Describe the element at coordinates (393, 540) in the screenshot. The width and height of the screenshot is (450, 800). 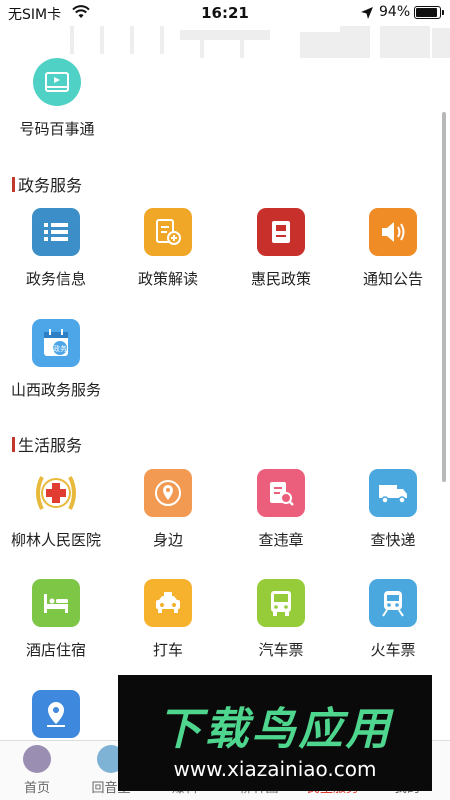
I see `tile-label: 查快递` at that location.